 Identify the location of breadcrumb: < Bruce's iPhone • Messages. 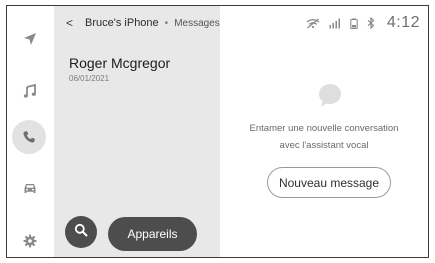
(143, 23).